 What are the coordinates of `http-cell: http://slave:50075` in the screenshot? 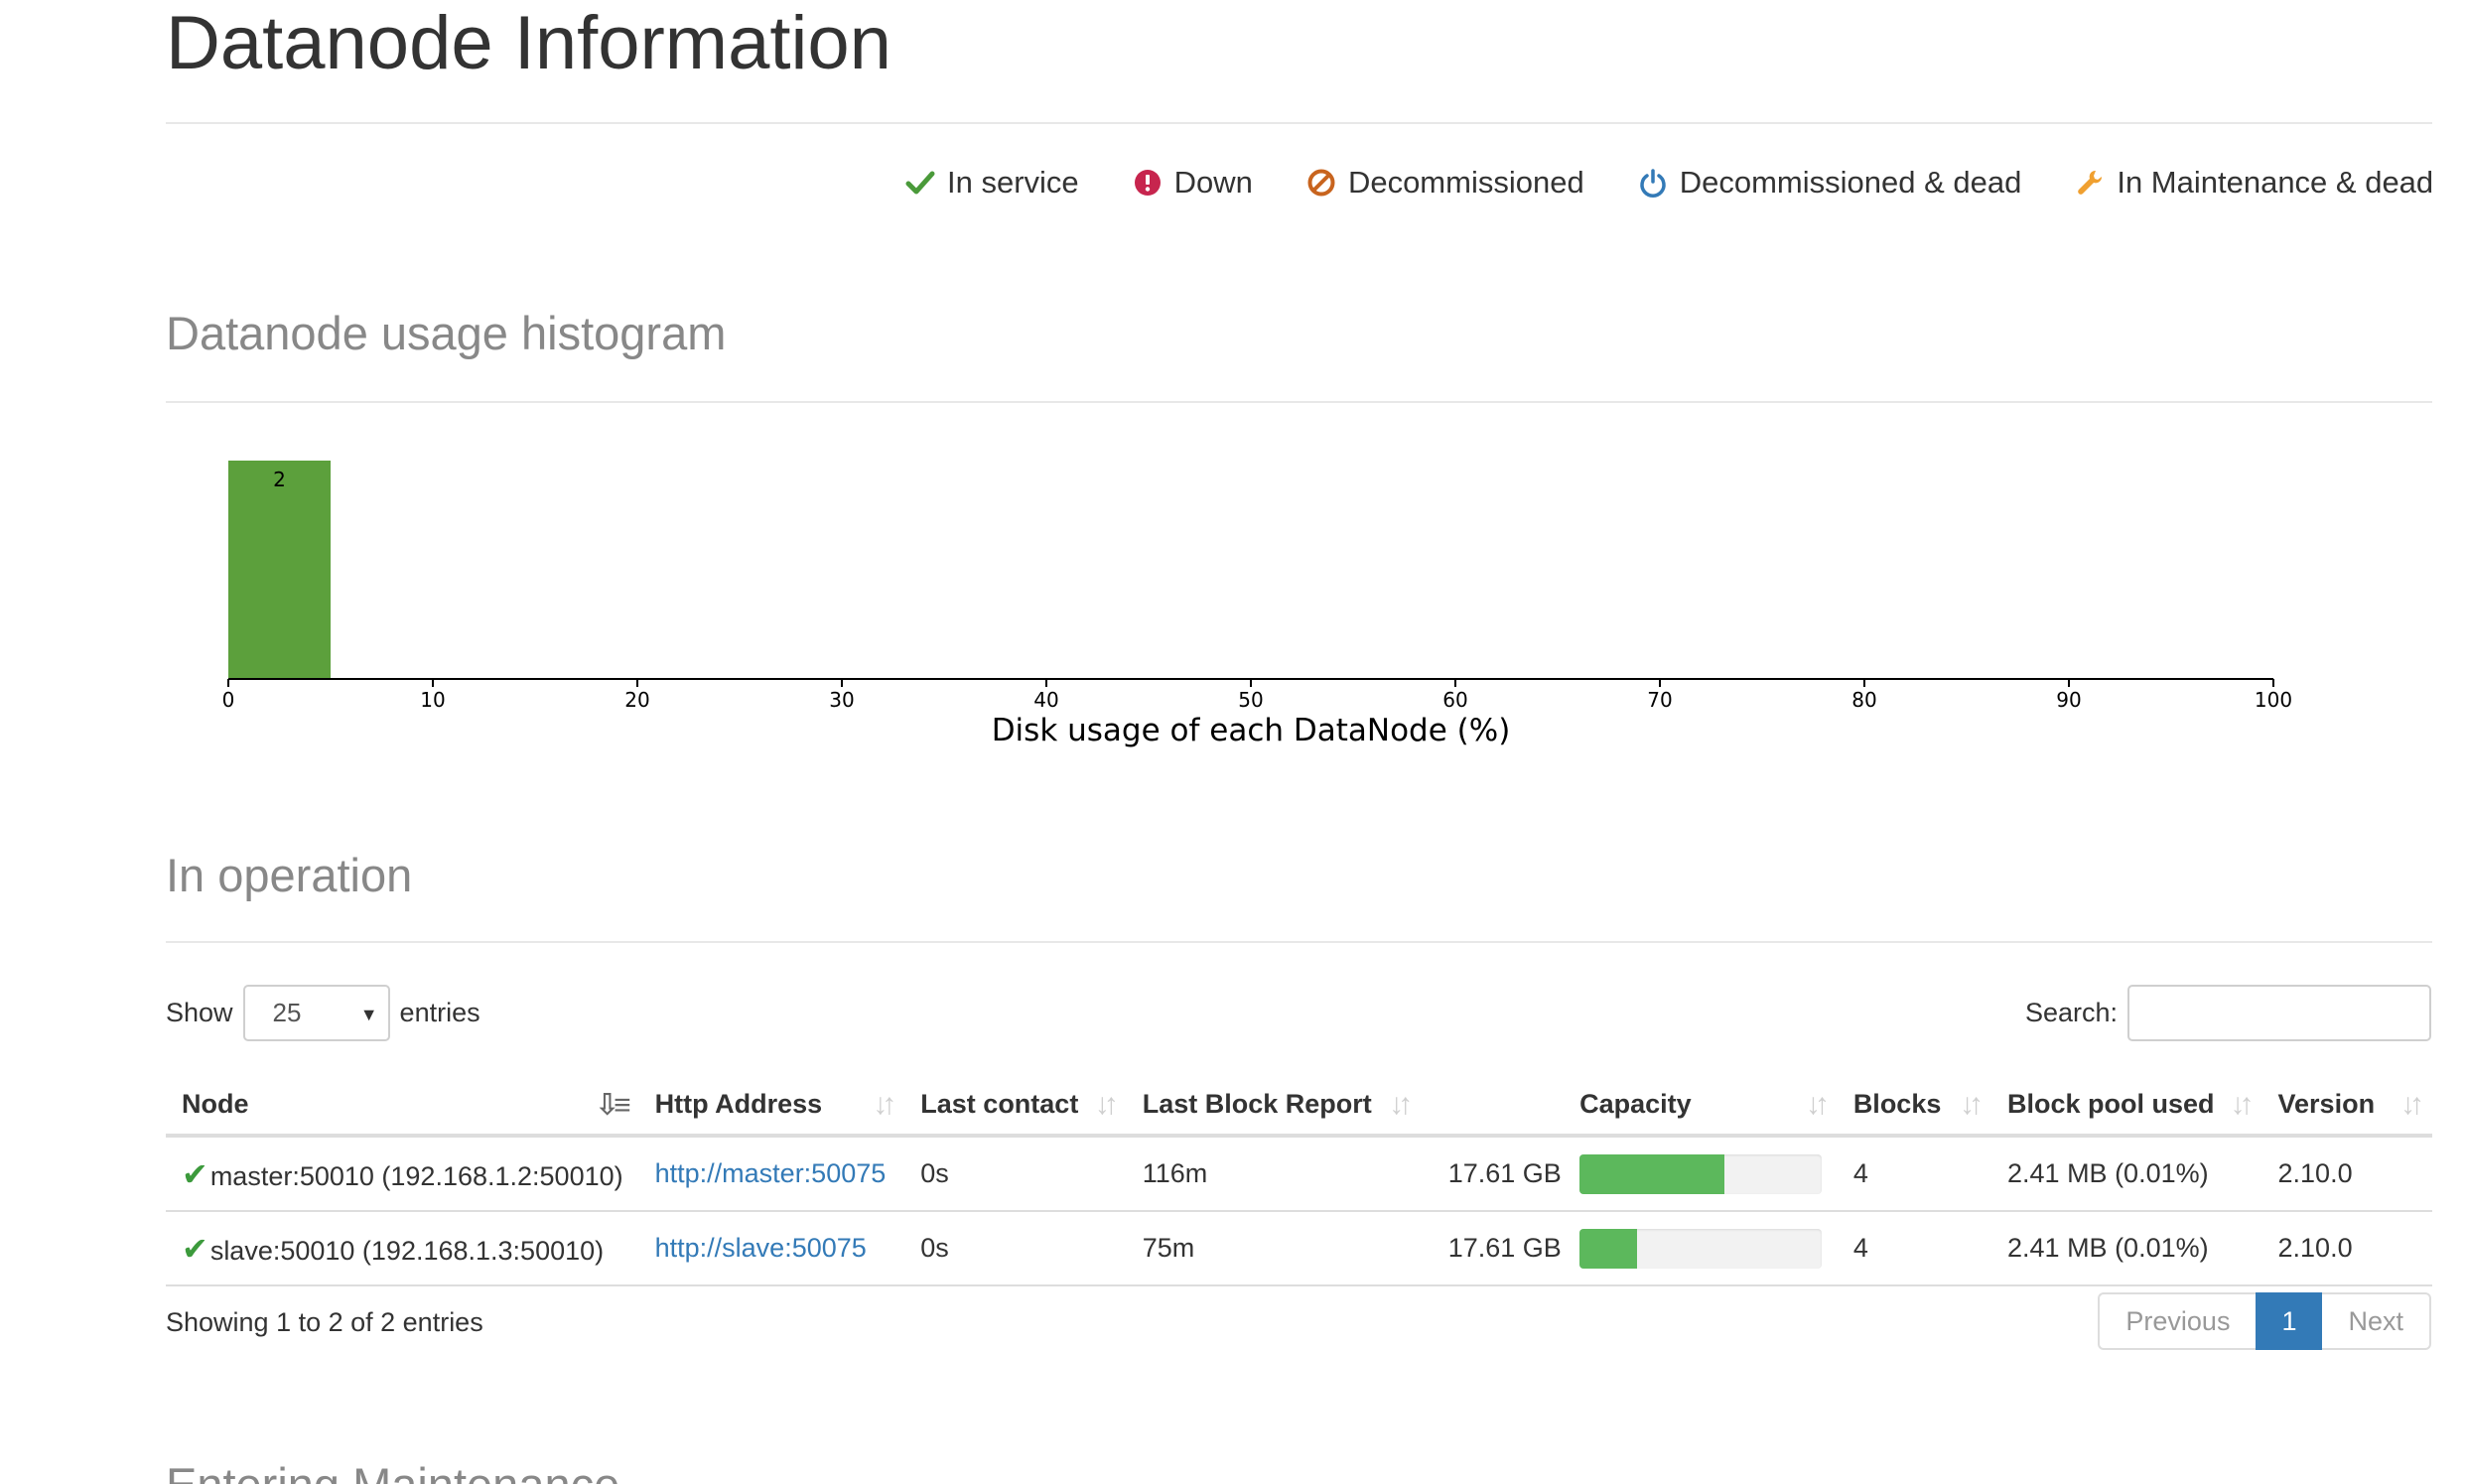 It's located at (772, 1248).